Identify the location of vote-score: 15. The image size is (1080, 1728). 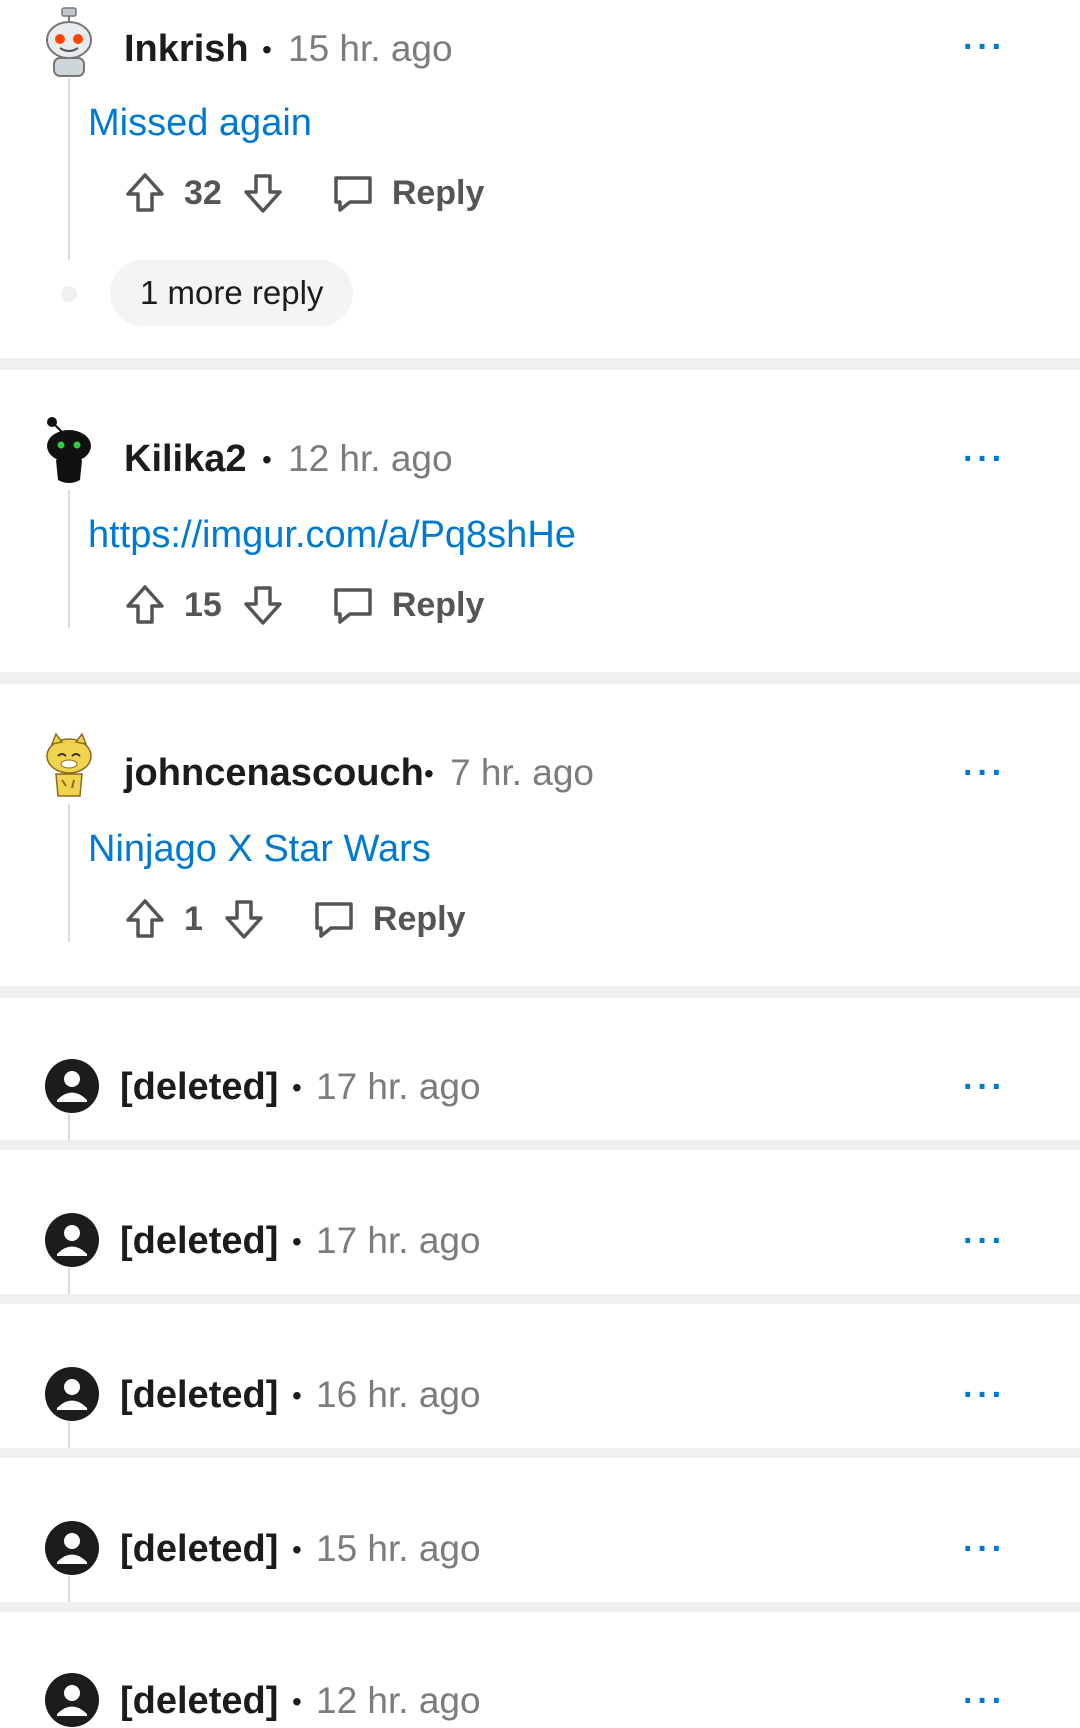
(203, 604).